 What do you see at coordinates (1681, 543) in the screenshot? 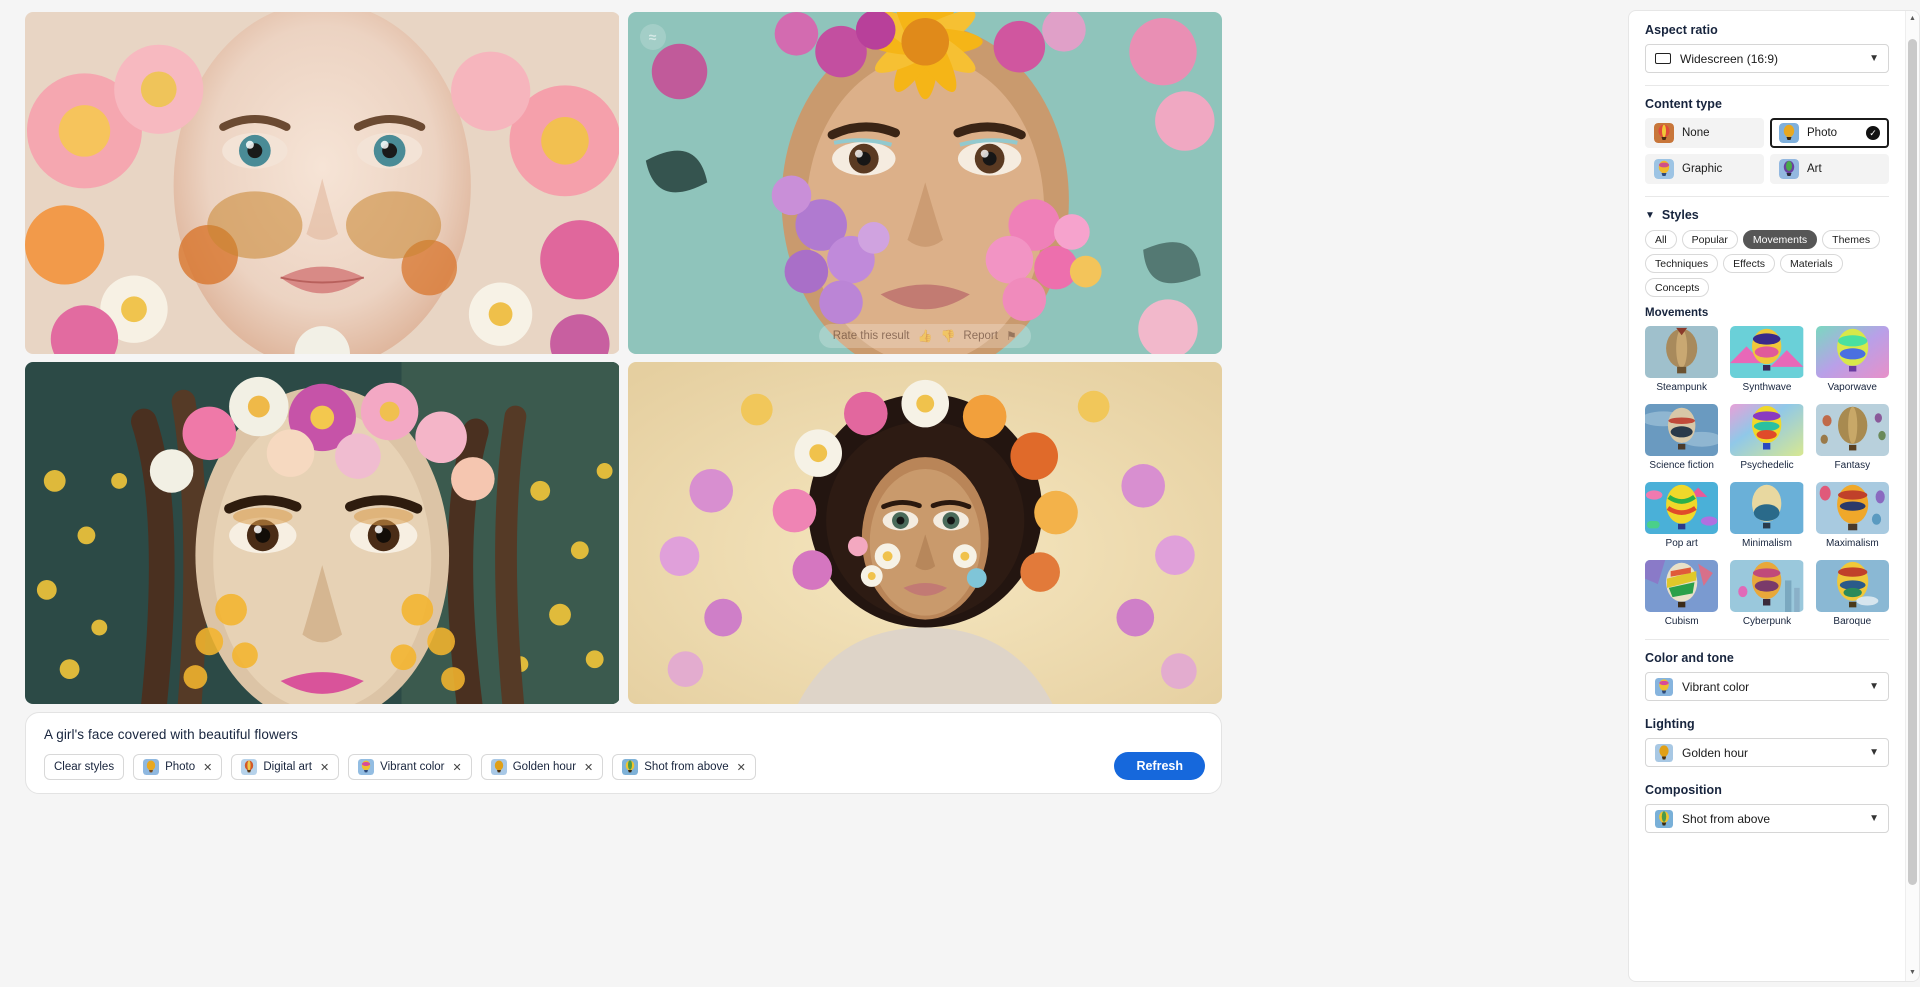
I see `style-label: Pop art` at bounding box center [1681, 543].